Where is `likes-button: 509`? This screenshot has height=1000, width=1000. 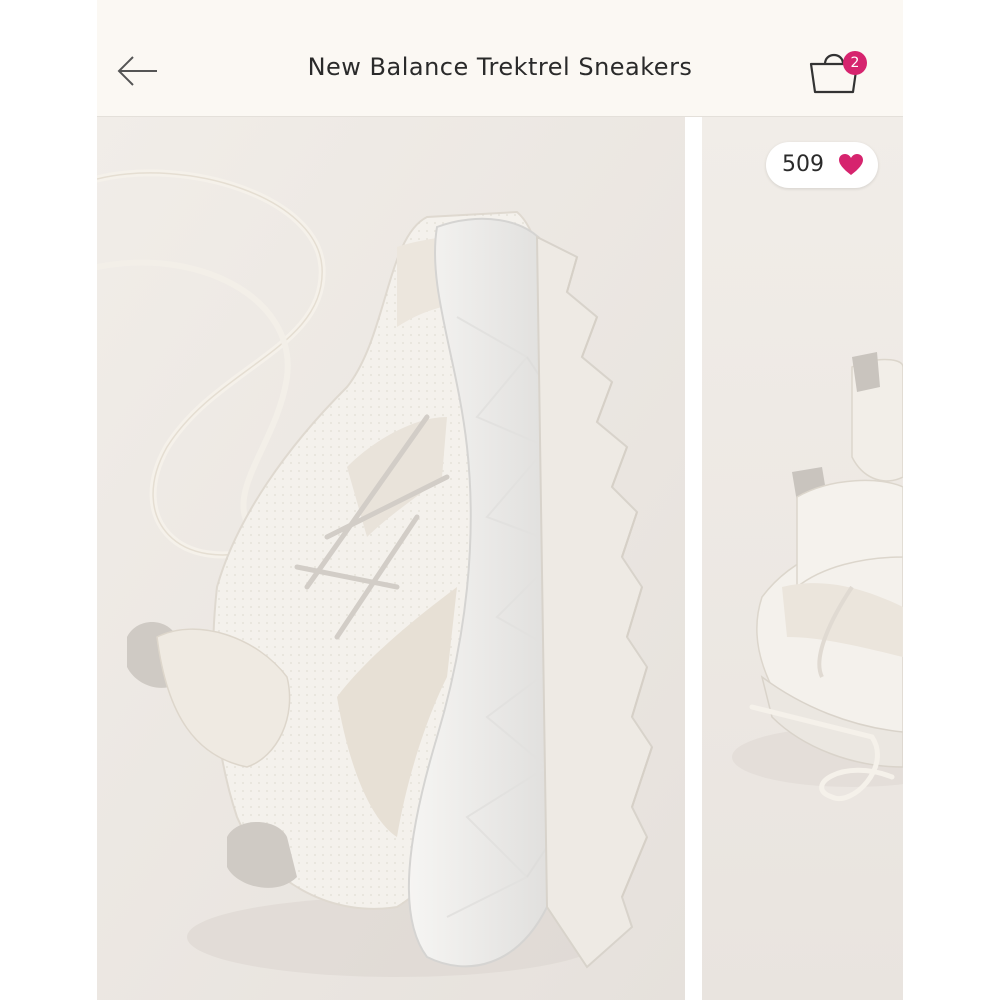
likes-button: 509 is located at coordinates (822, 165).